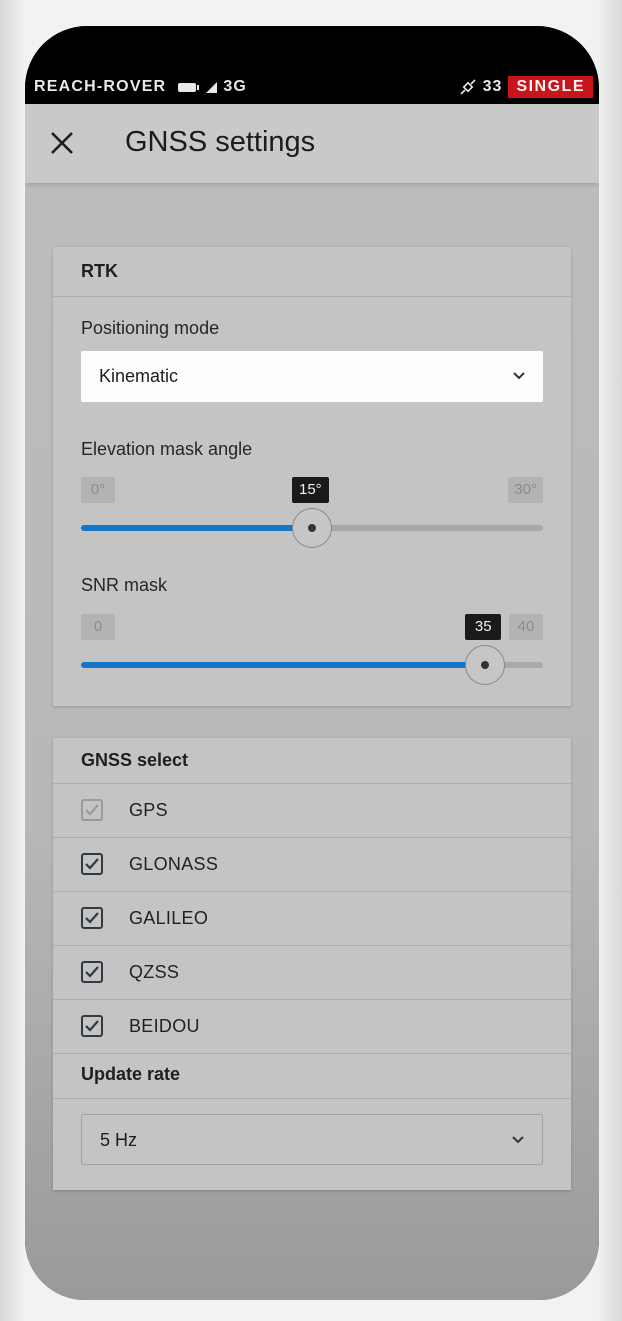 The image size is (622, 1321). Describe the element at coordinates (189, 87) in the screenshot. I see `battery-icon` at that location.